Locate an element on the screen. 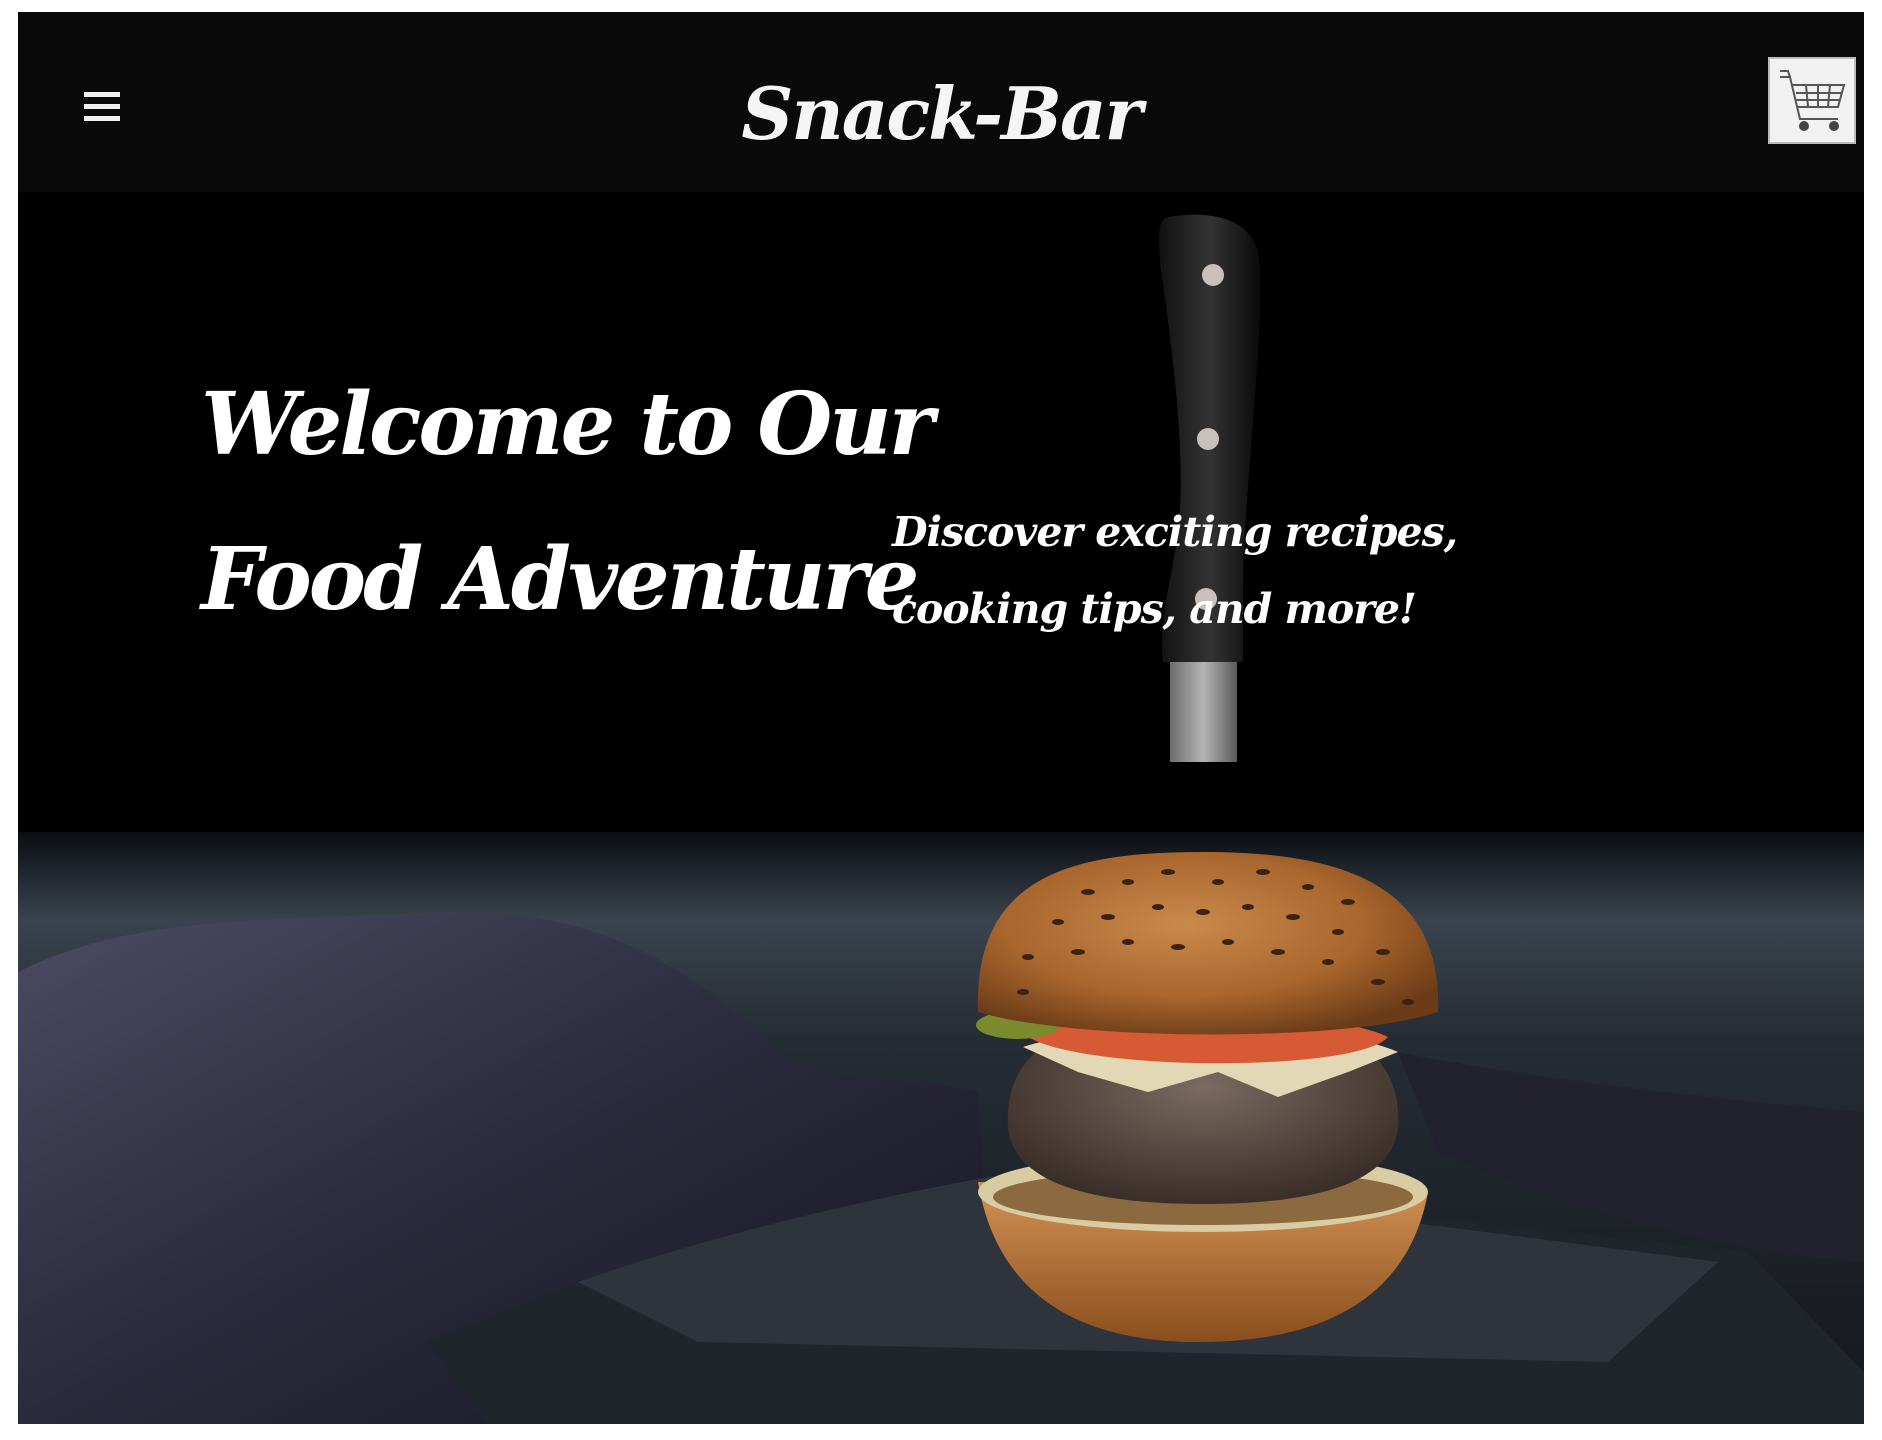 Image resolution: width=1882 pixels, height=1440 pixels. site-brand: Snack-Bar is located at coordinates (941, 114).